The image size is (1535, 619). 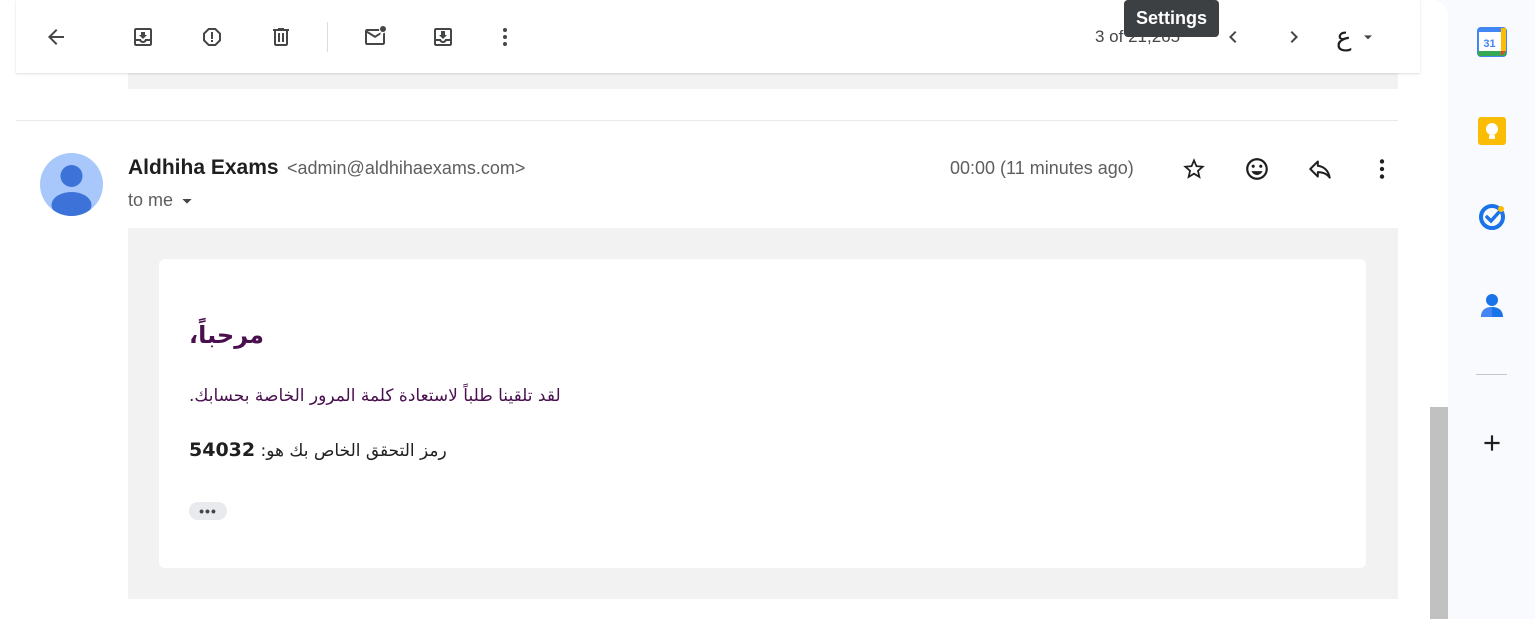 I want to click on reply-icon, so click(x=1320, y=169).